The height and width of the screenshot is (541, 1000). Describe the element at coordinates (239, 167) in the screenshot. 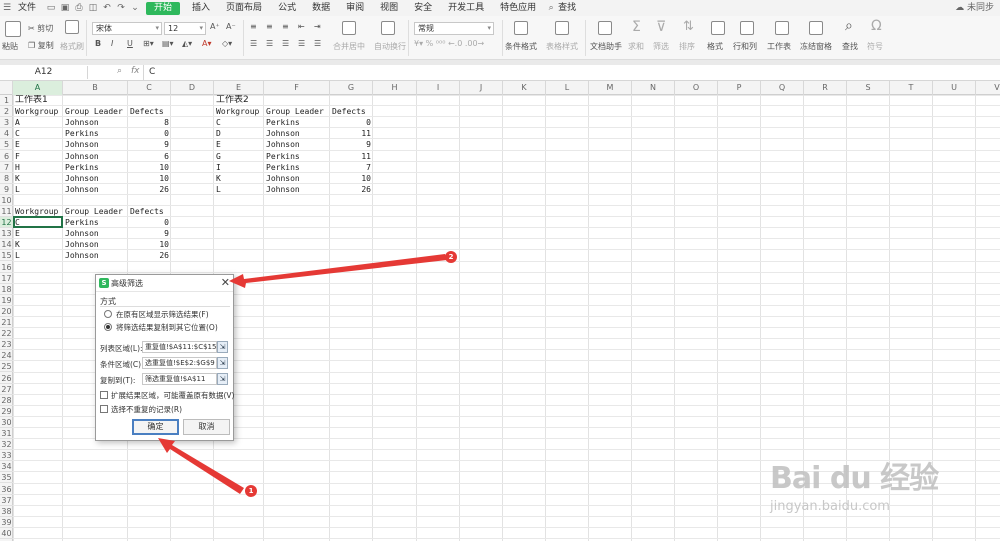

I see `table-cell: I` at that location.